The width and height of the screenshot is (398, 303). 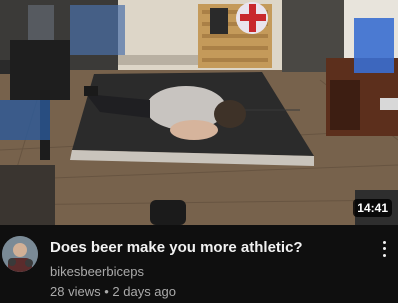 What do you see at coordinates (384, 249) in the screenshot?
I see `more-vert-icon` at bounding box center [384, 249].